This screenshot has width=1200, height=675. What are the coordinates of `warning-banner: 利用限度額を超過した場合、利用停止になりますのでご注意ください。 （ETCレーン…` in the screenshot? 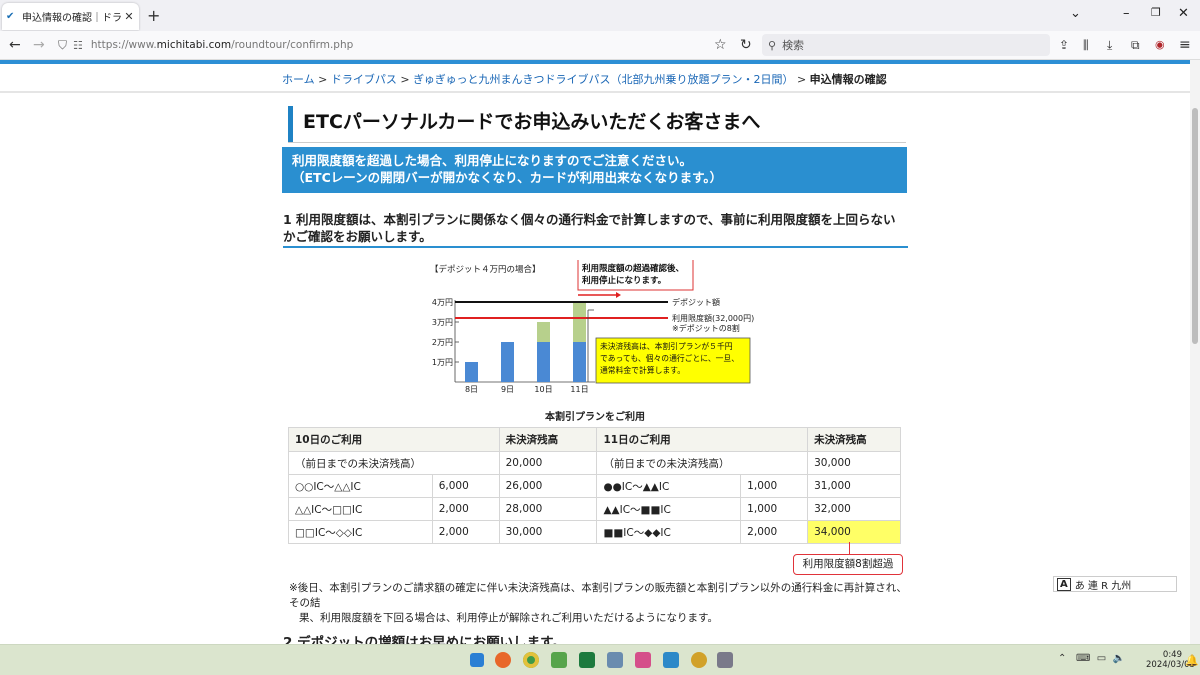 It's located at (594, 170).